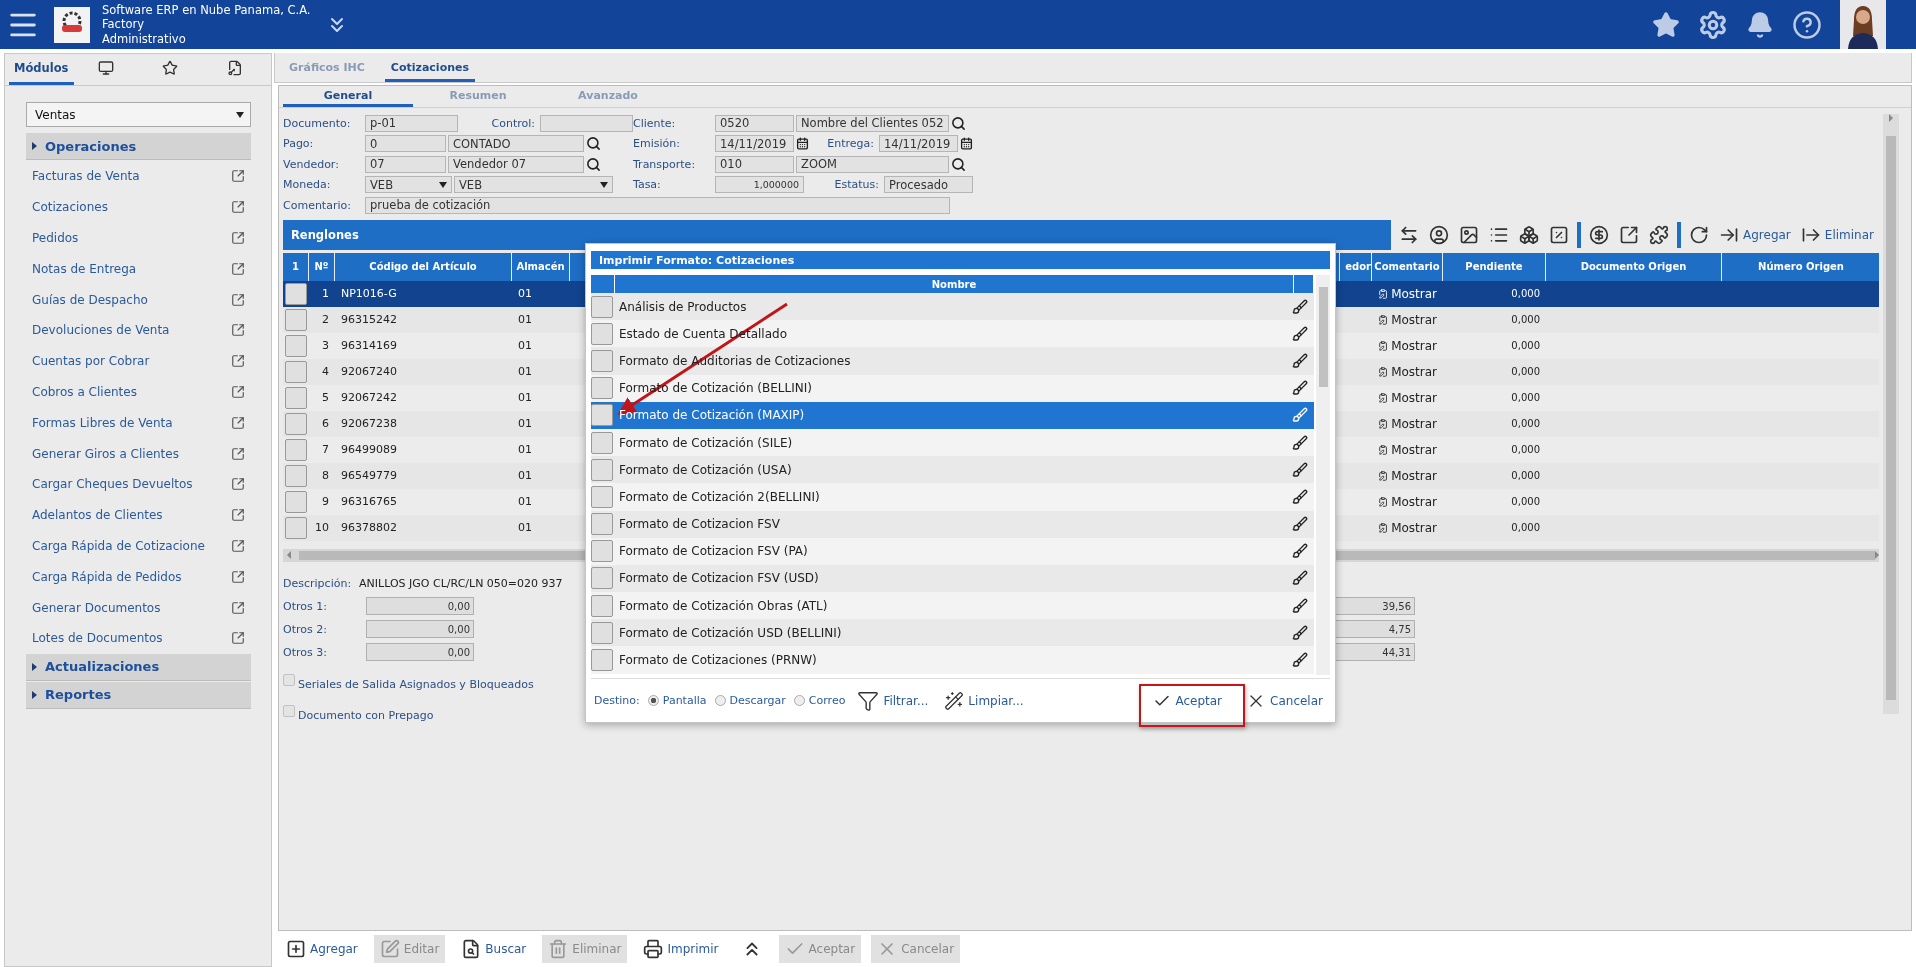  What do you see at coordinates (369, 319) in the screenshot?
I see `table-cell: 96315242` at bounding box center [369, 319].